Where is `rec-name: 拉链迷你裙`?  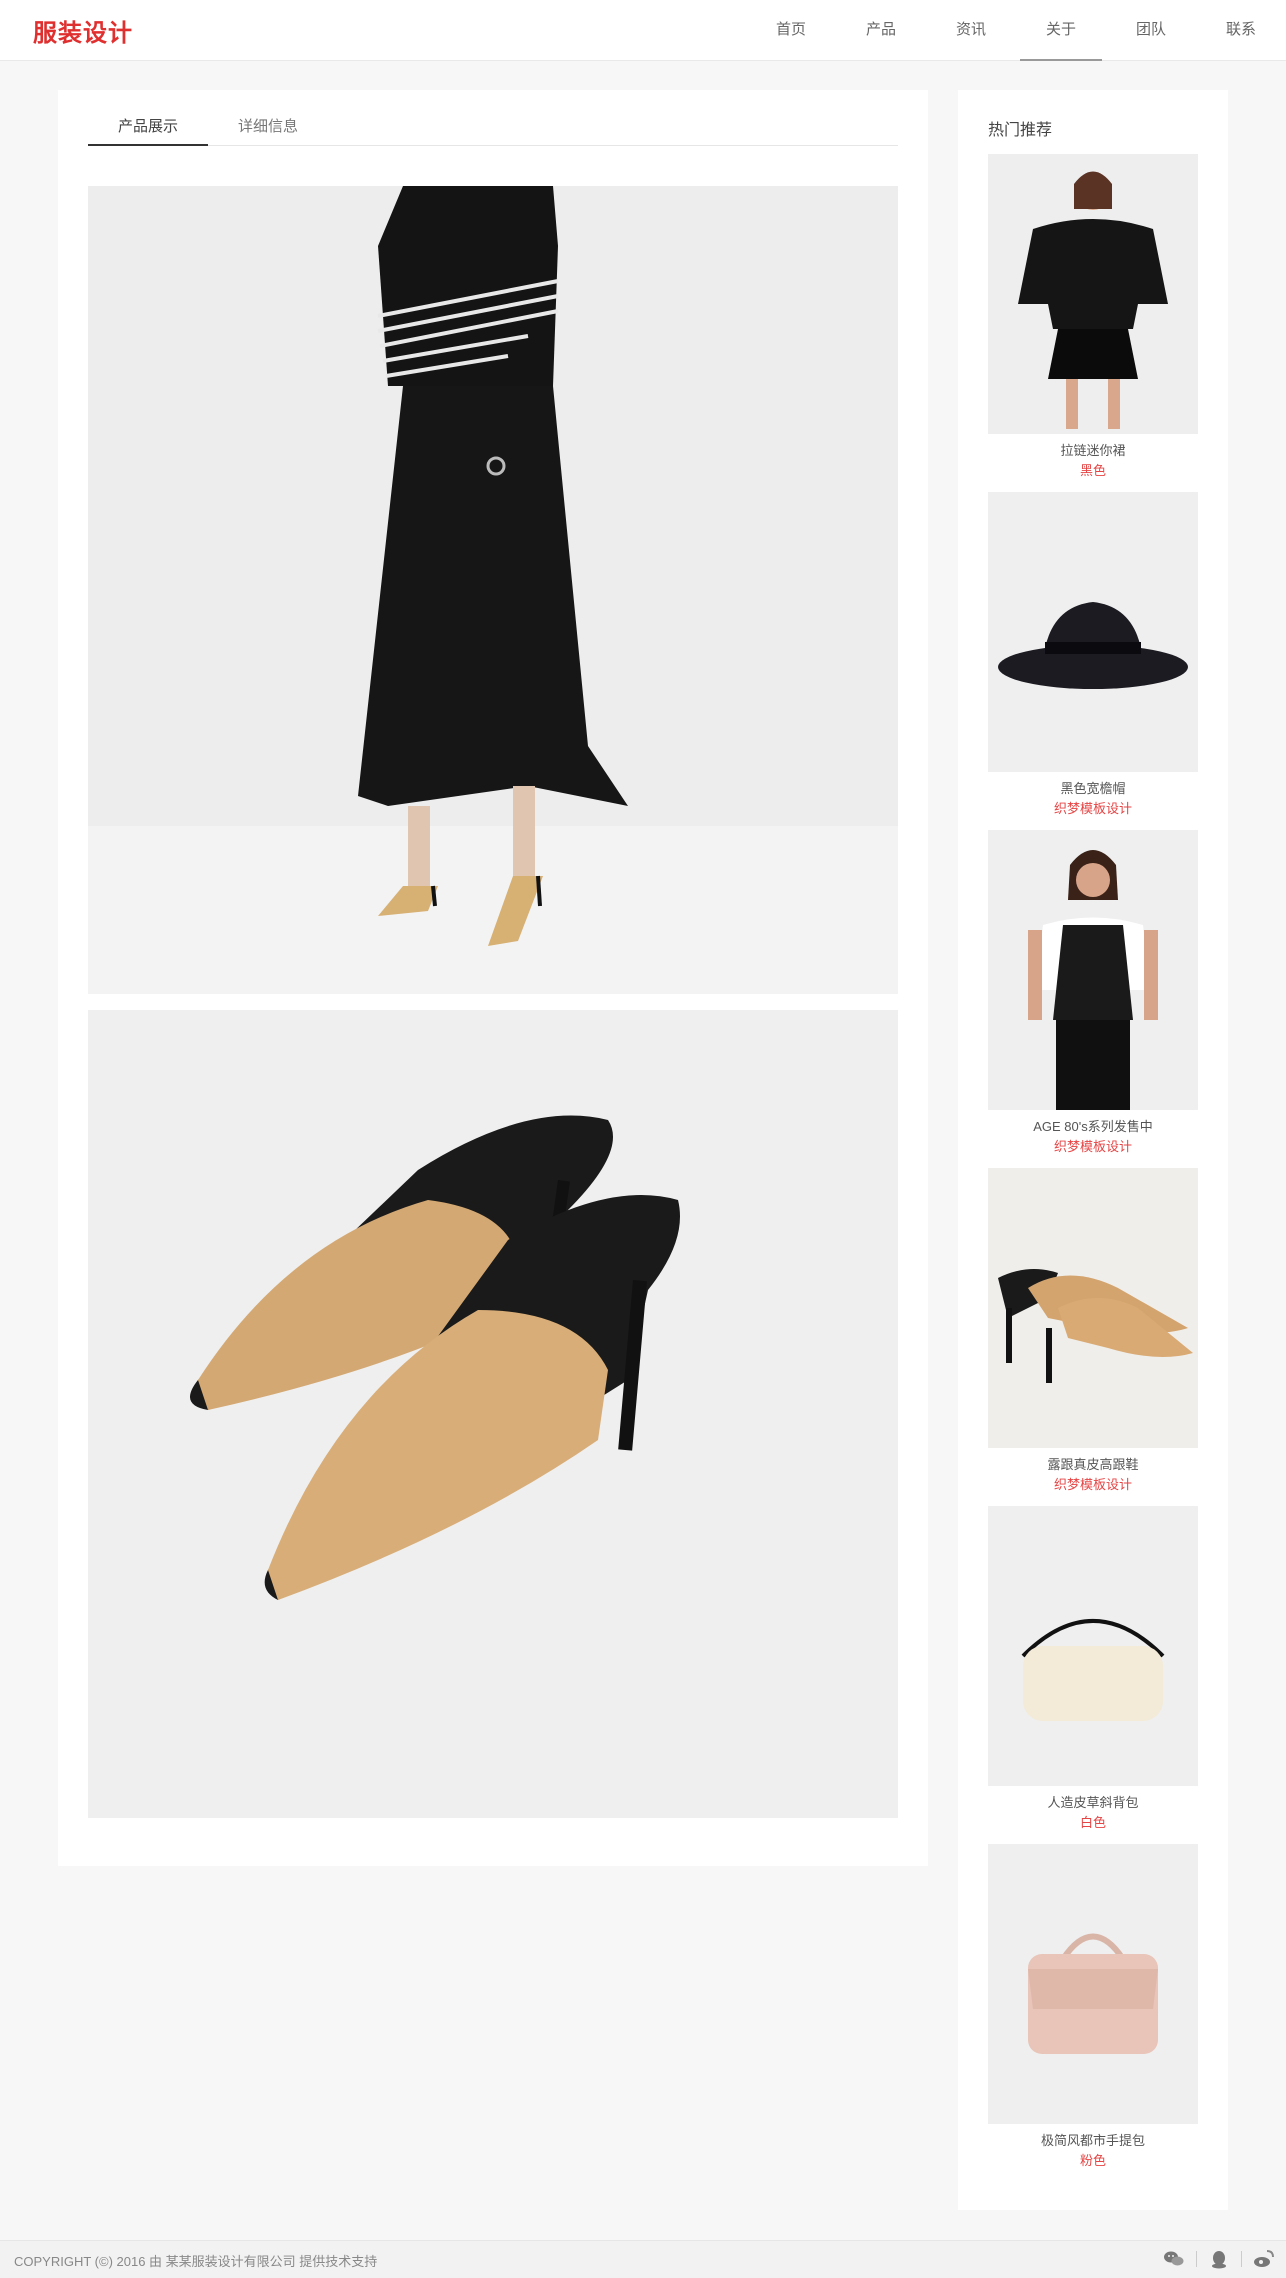
rec-name: 拉链迷你裙 is located at coordinates (1093, 451).